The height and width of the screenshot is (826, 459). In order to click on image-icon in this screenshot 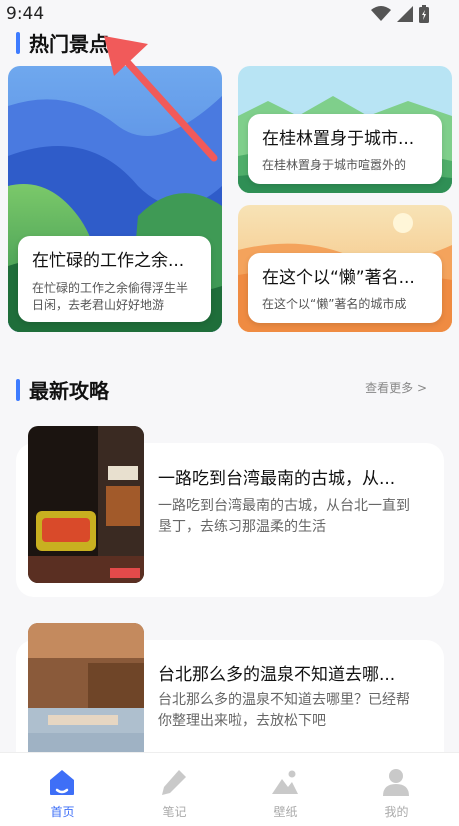, I will do `click(285, 782)`.